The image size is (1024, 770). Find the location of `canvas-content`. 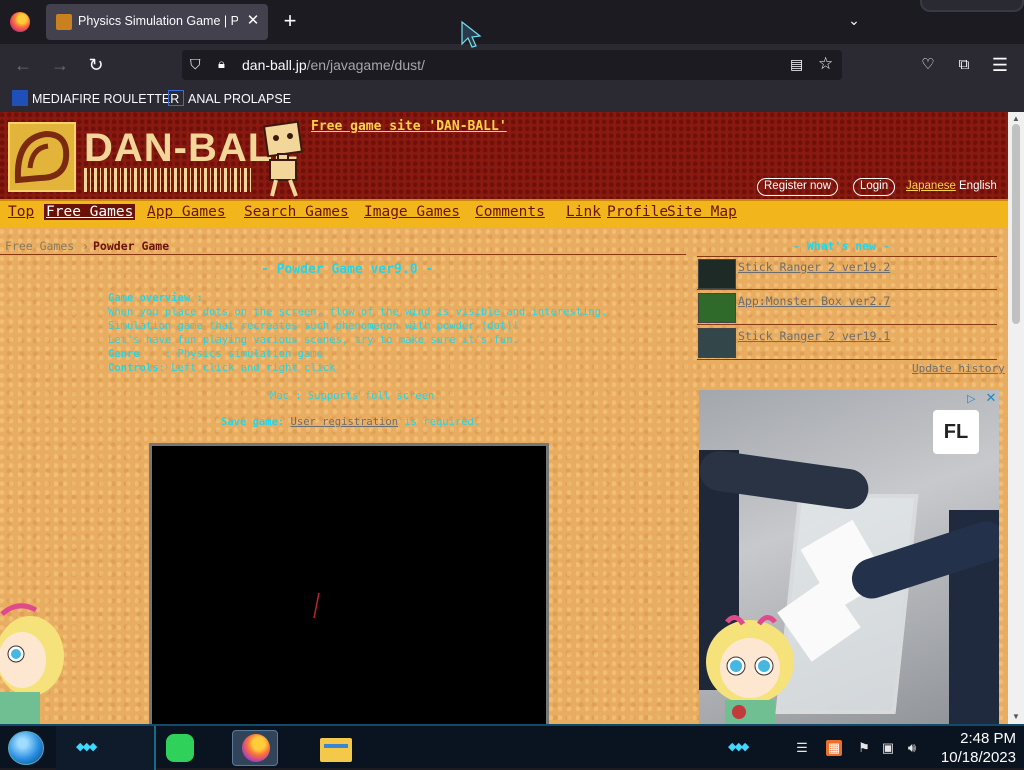

canvas-content is located at coordinates (316, 605).